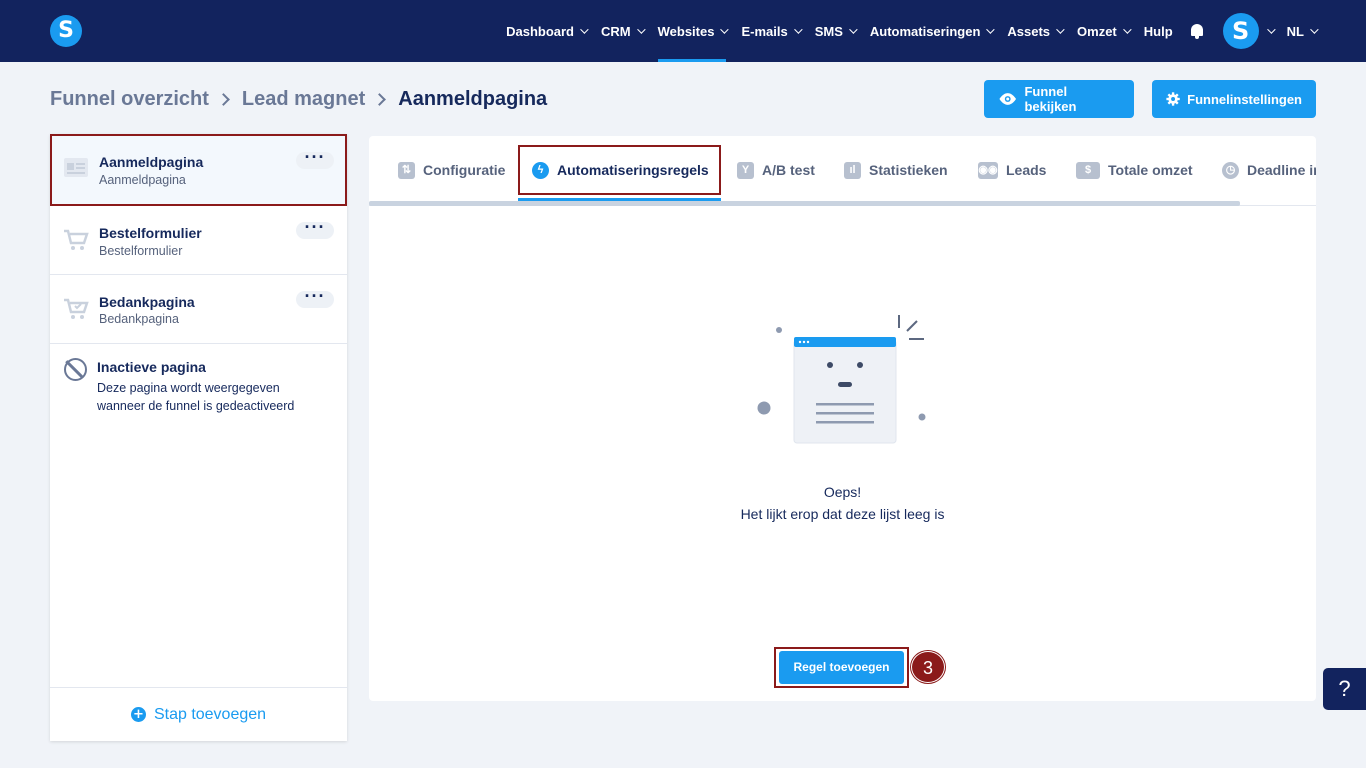  Describe the element at coordinates (210, 714) in the screenshot. I see `add-step-label: Stap toevoegen` at that location.